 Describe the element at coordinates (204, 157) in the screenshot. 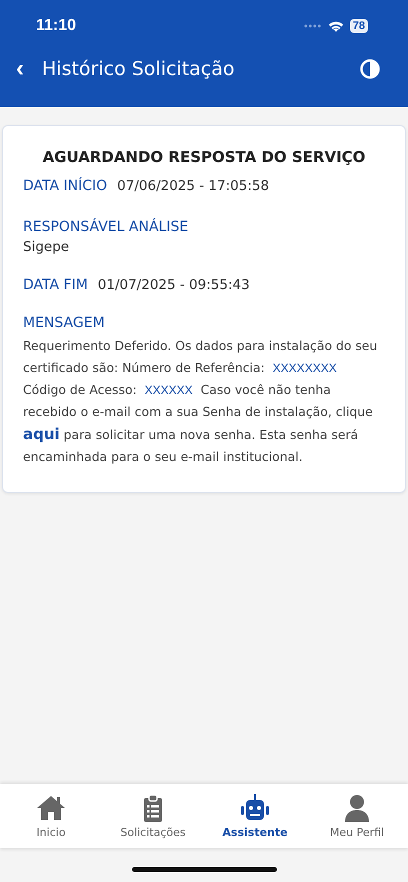

I see `status-title: AGUARDANDO RESPOSTA DO SERVIÇO` at that location.